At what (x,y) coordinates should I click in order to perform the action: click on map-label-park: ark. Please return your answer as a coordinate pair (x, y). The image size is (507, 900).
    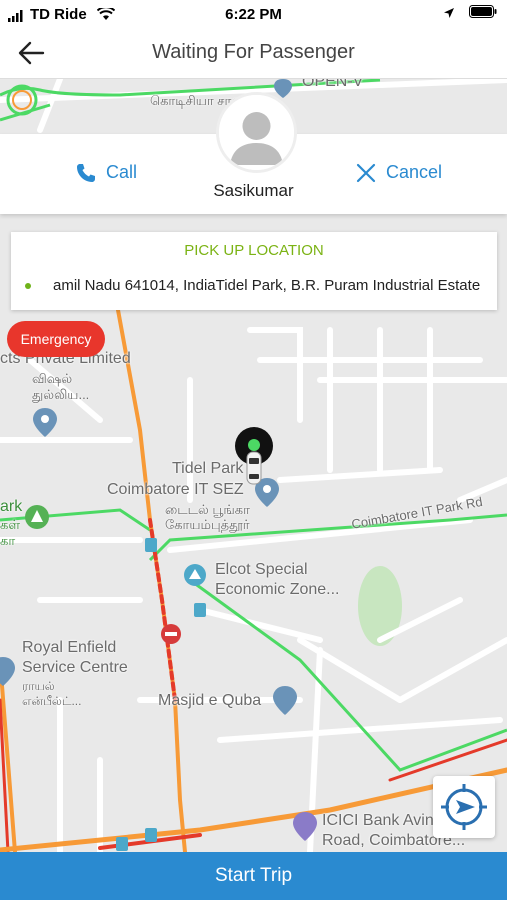
    Looking at the image, I should click on (11, 506).